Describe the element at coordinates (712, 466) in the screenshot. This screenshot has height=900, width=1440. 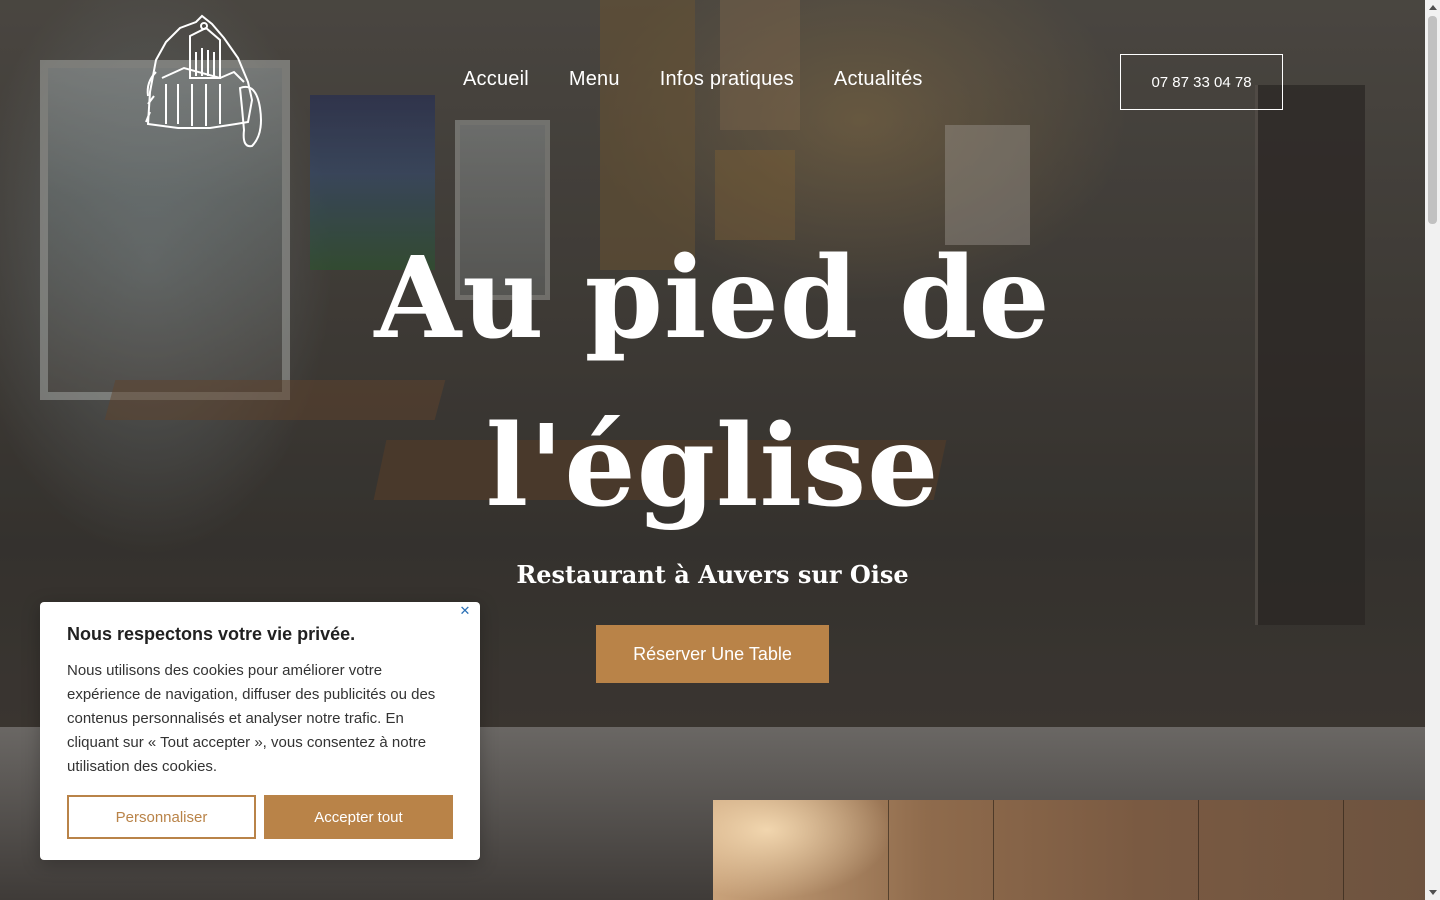
I see `hero-title-line2: l'église` at that location.